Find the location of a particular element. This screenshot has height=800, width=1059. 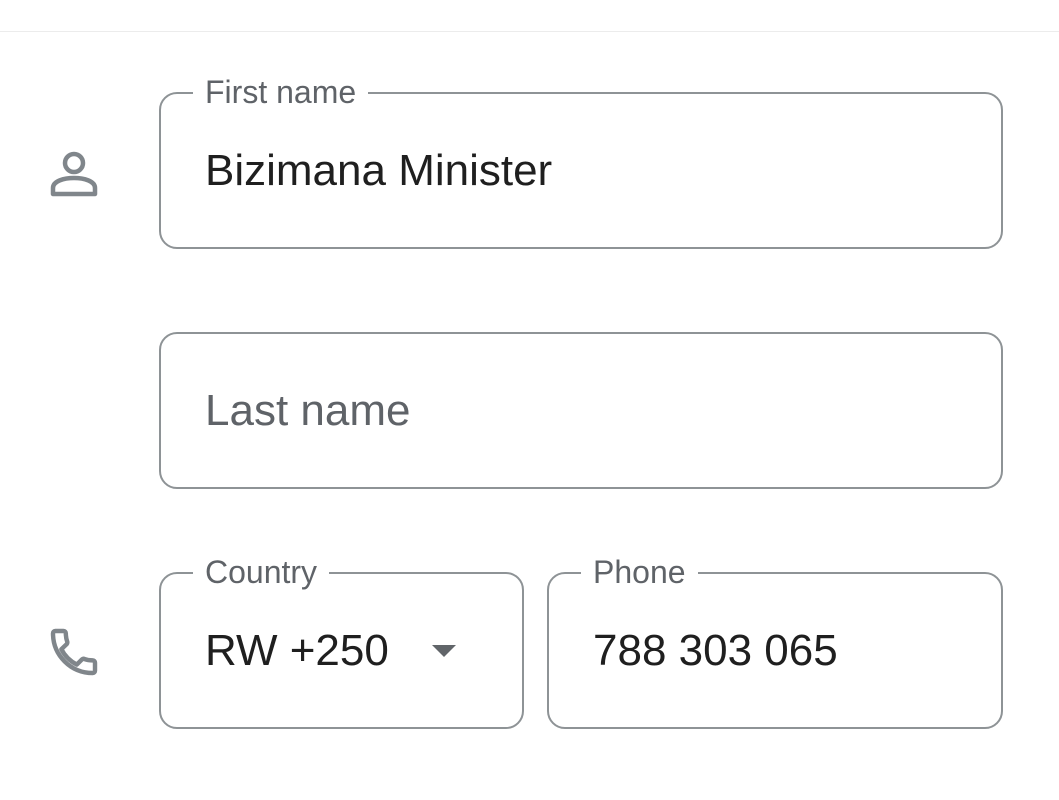

phone-icon is located at coordinates (74, 652).